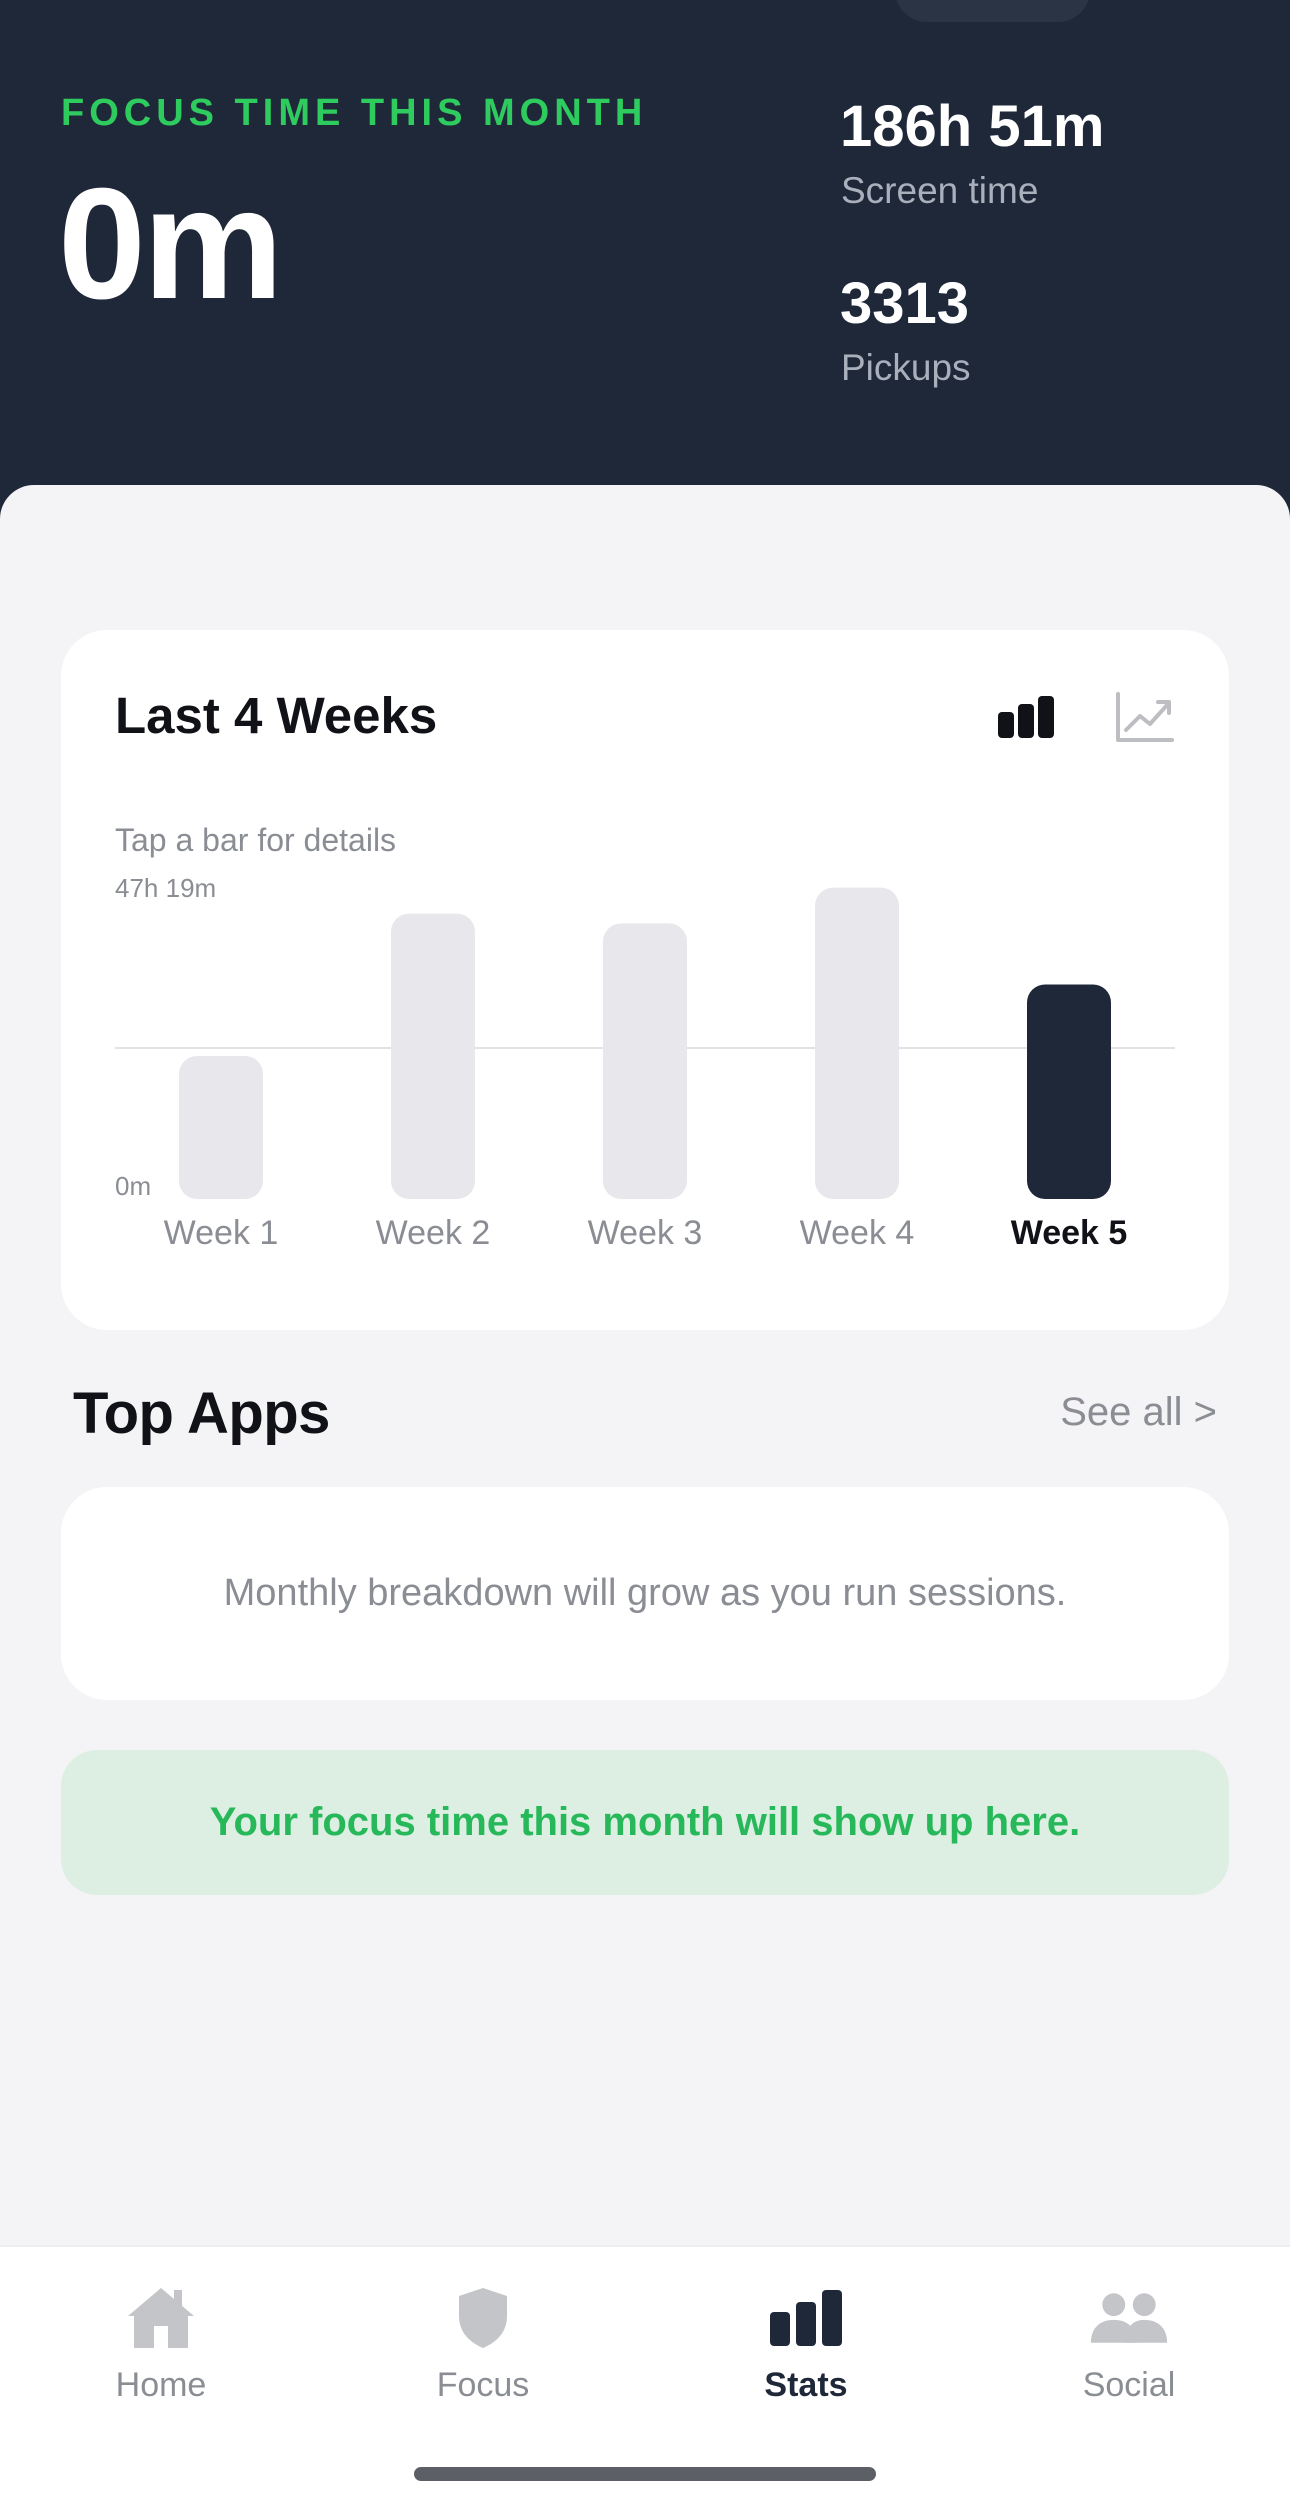 Image resolution: width=1290 pixels, height=2508 pixels. Describe the element at coordinates (483, 2385) in the screenshot. I see `tab-focus-label: Focus` at that location.